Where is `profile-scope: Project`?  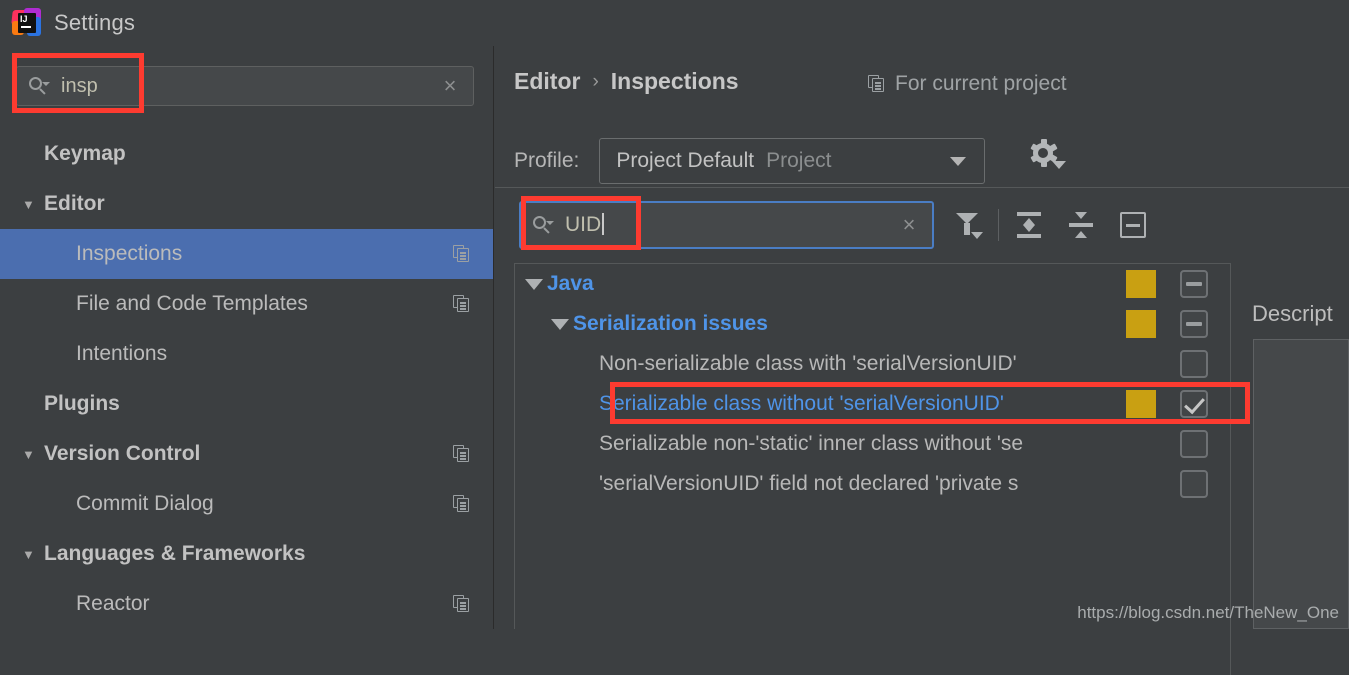 profile-scope: Project is located at coordinates (799, 160).